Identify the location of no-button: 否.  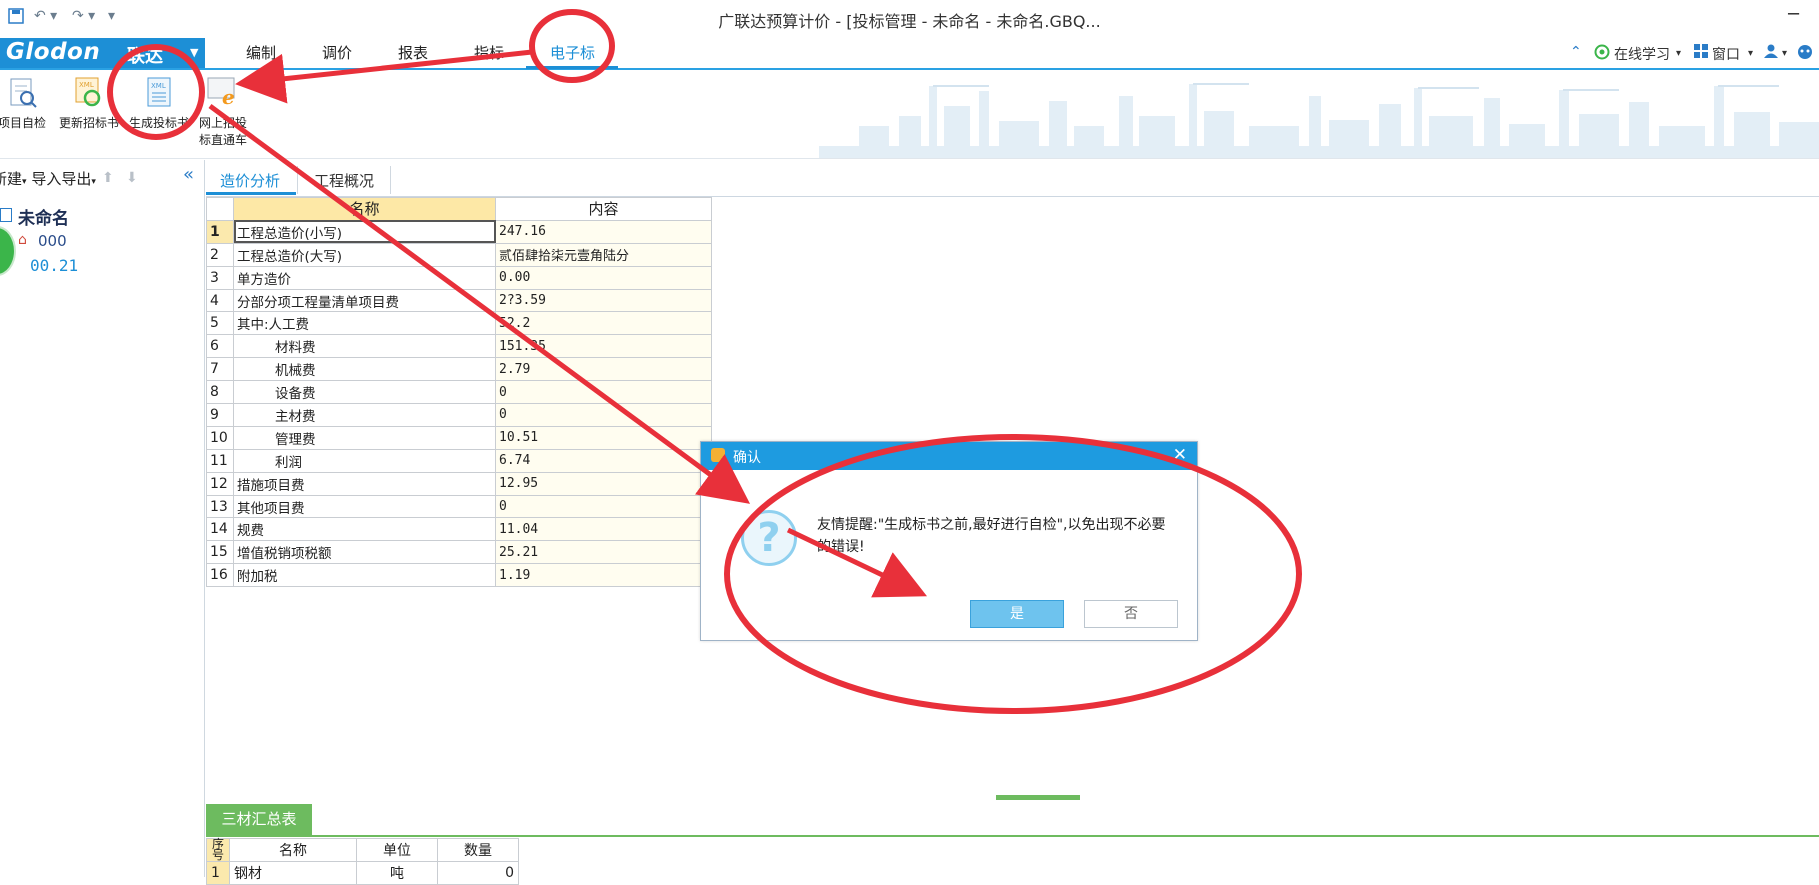
(1131, 614).